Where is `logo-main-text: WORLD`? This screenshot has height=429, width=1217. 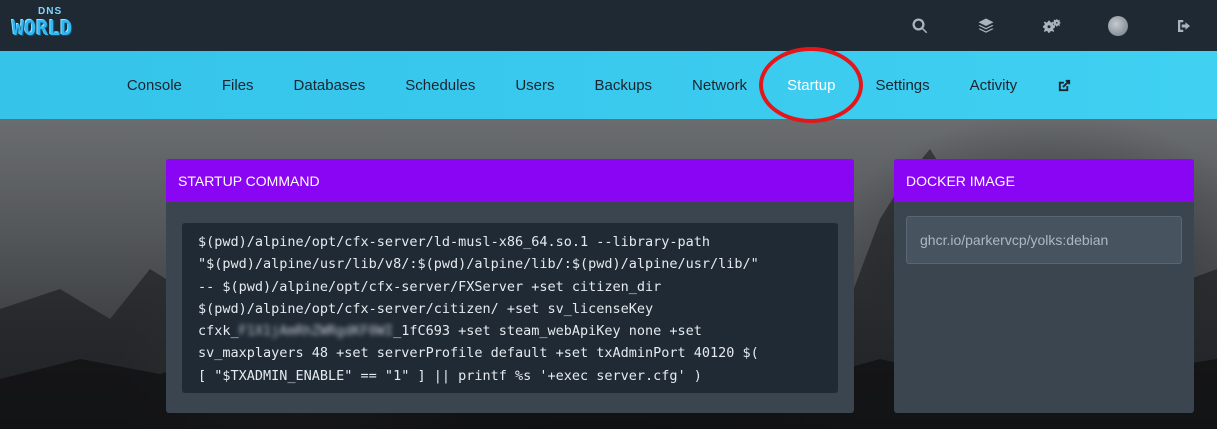
logo-main-text: WORLD is located at coordinates (42, 28).